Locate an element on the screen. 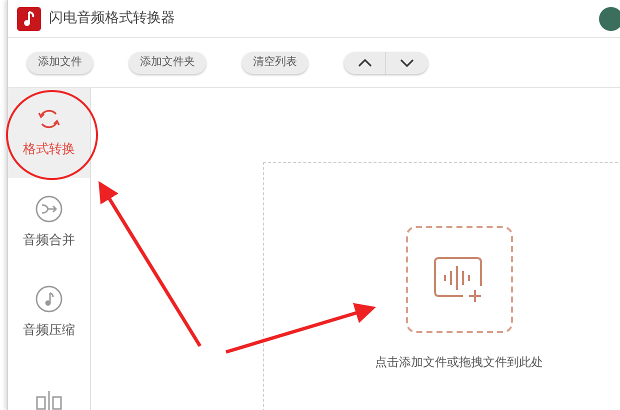  music-note-logo-icon is located at coordinates (29, 18).